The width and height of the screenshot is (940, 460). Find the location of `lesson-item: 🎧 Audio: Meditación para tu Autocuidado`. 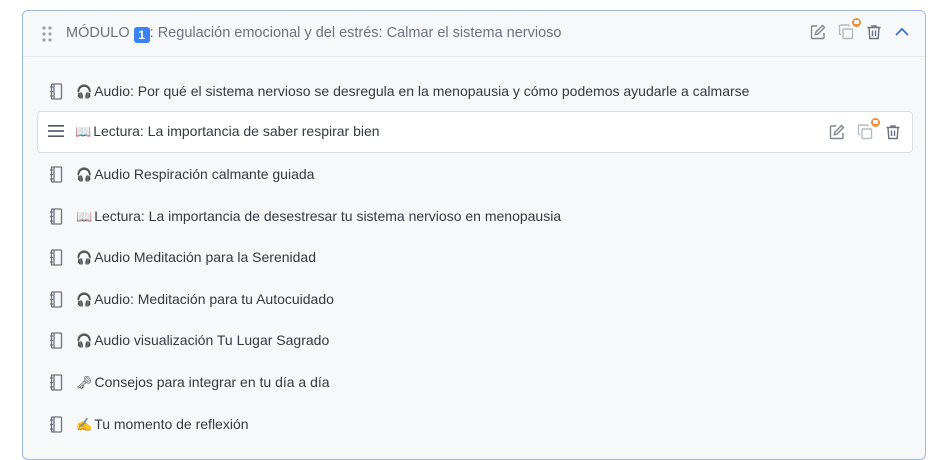

lesson-item: 🎧 Audio: Meditación para tu Autocuidado is located at coordinates (475, 299).